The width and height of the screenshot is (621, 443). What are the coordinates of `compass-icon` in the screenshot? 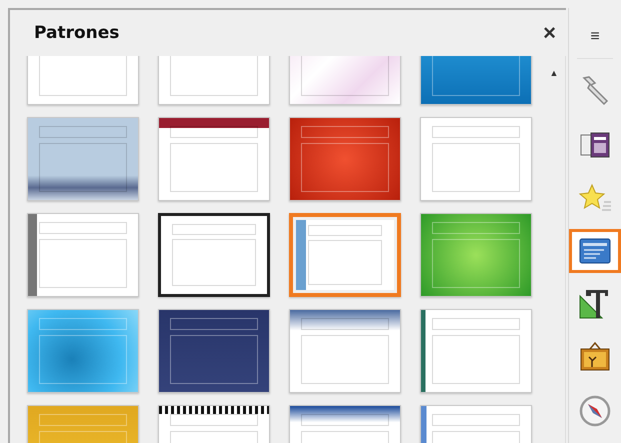 It's located at (595, 411).